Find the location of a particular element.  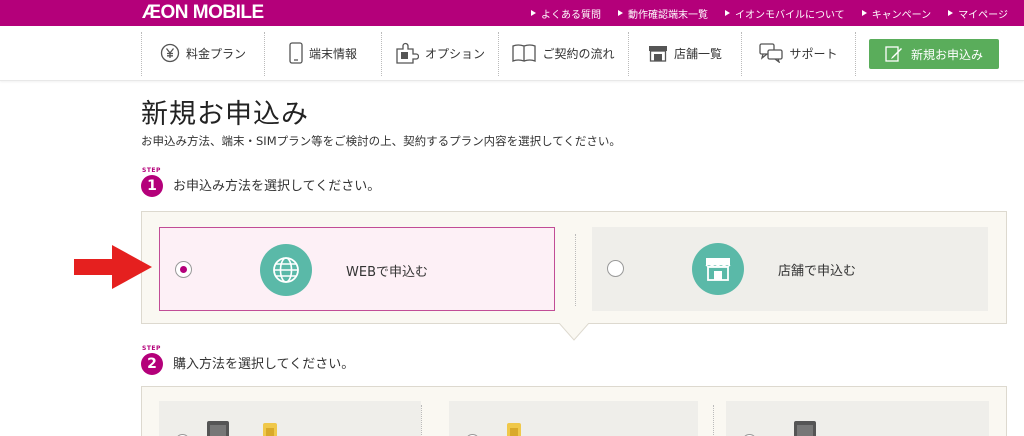

pencil-form-icon is located at coordinates (893, 54).